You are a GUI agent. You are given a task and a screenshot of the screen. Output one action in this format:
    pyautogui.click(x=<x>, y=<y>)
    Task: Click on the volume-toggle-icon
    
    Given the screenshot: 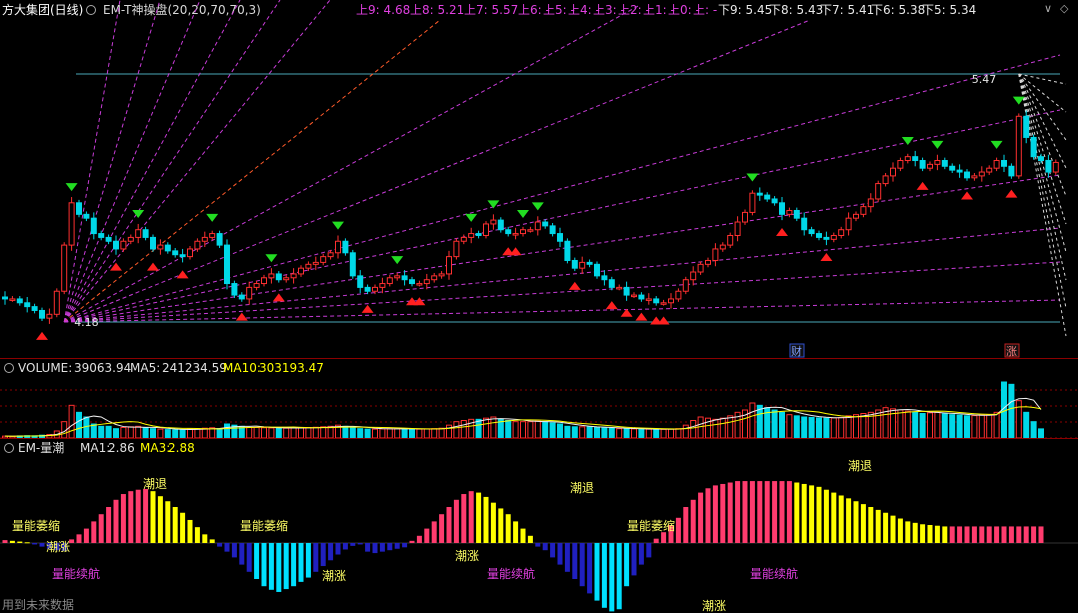 What is the action you would take?
    pyautogui.click(x=9, y=368)
    